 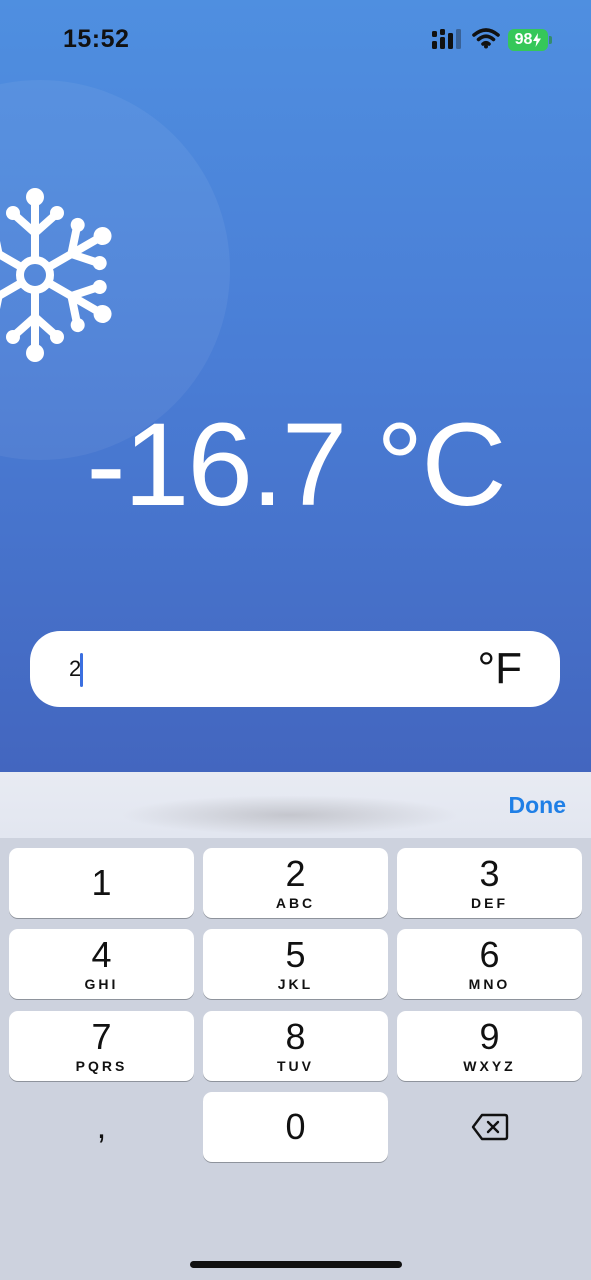 I want to click on key-0: 0, so click(x=295, y=1127).